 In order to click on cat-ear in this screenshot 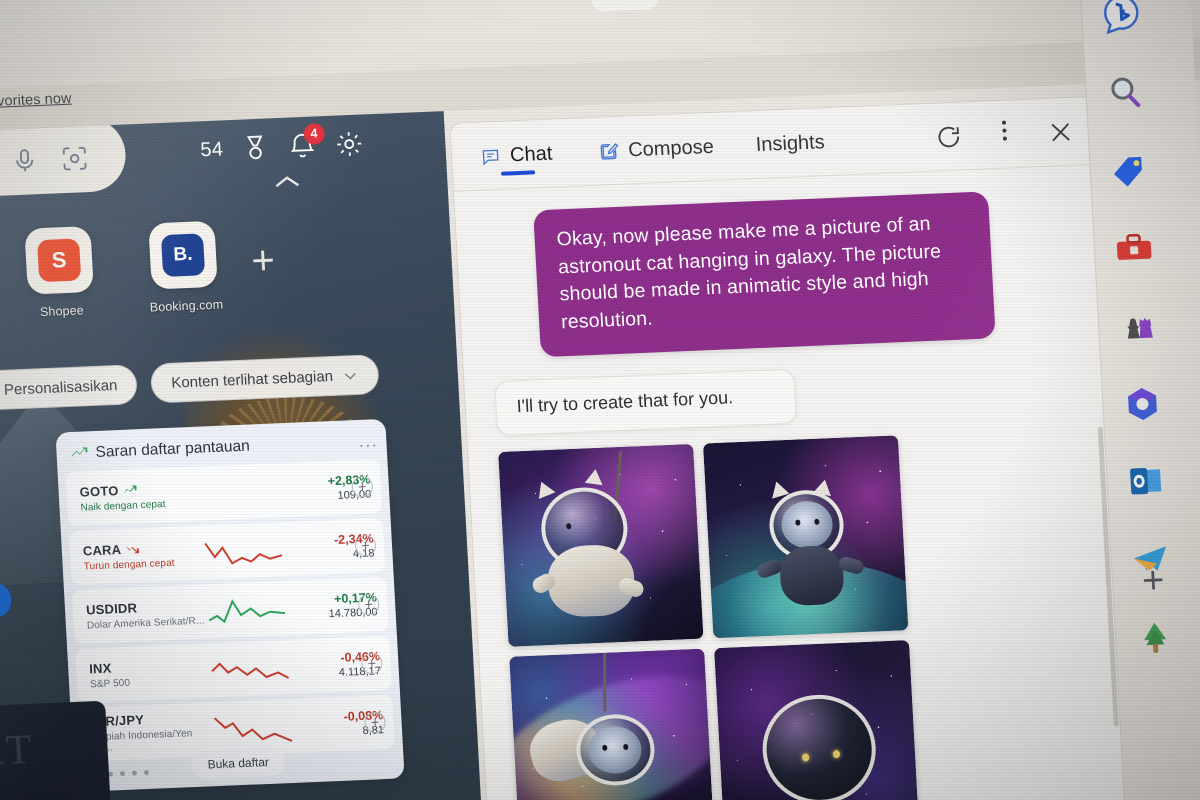, I will do `click(594, 477)`.